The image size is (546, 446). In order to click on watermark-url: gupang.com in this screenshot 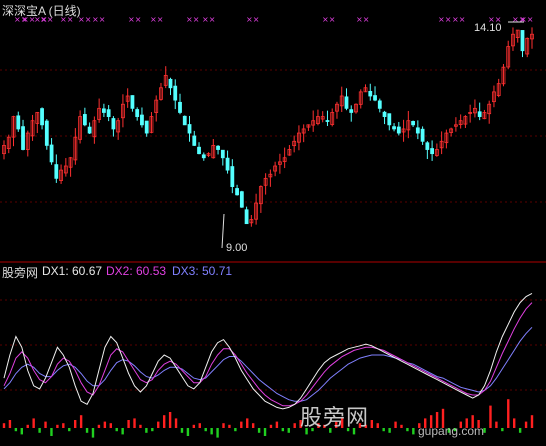, I will do `click(451, 431)`.